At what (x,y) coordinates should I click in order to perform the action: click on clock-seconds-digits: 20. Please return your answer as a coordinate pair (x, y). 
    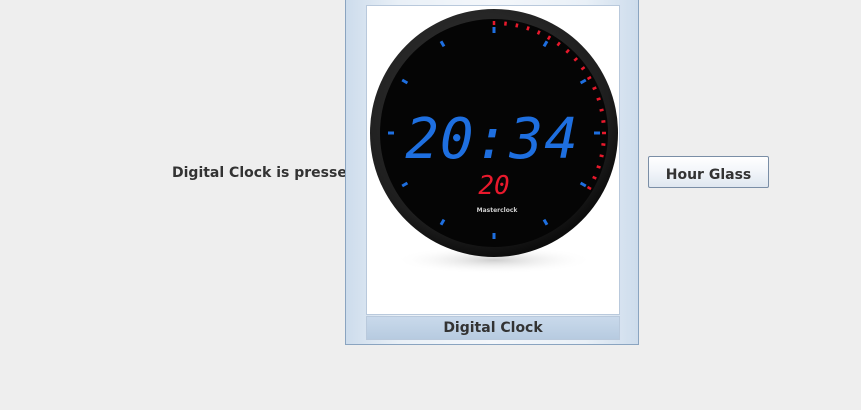
    Looking at the image, I should click on (493, 186).